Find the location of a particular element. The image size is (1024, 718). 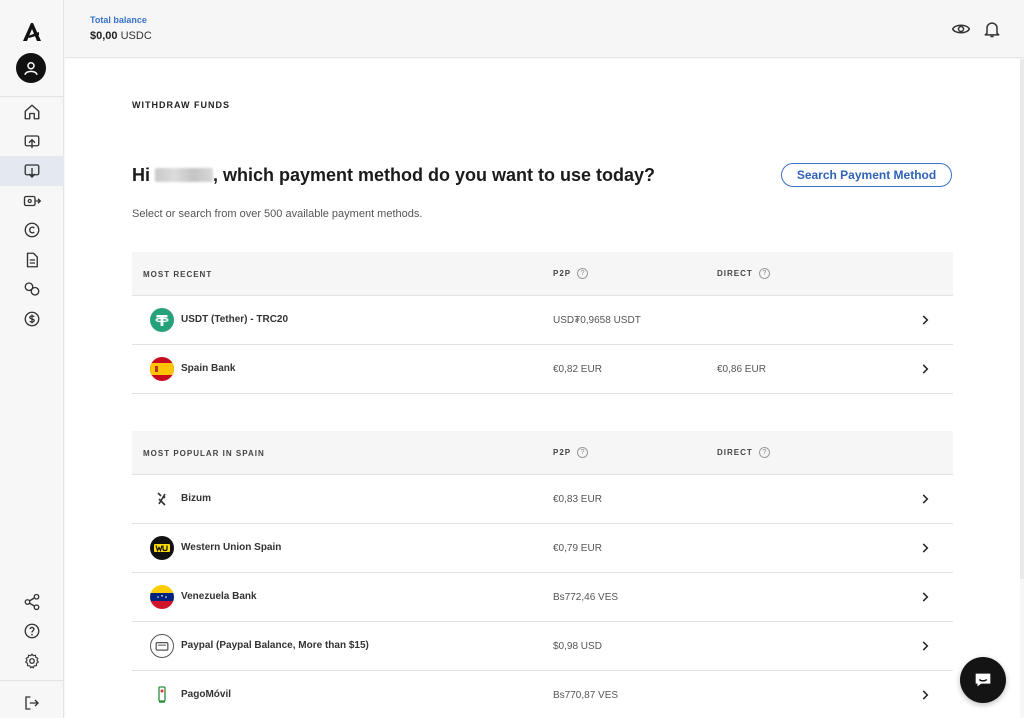

app-logo is located at coordinates (32, 32).